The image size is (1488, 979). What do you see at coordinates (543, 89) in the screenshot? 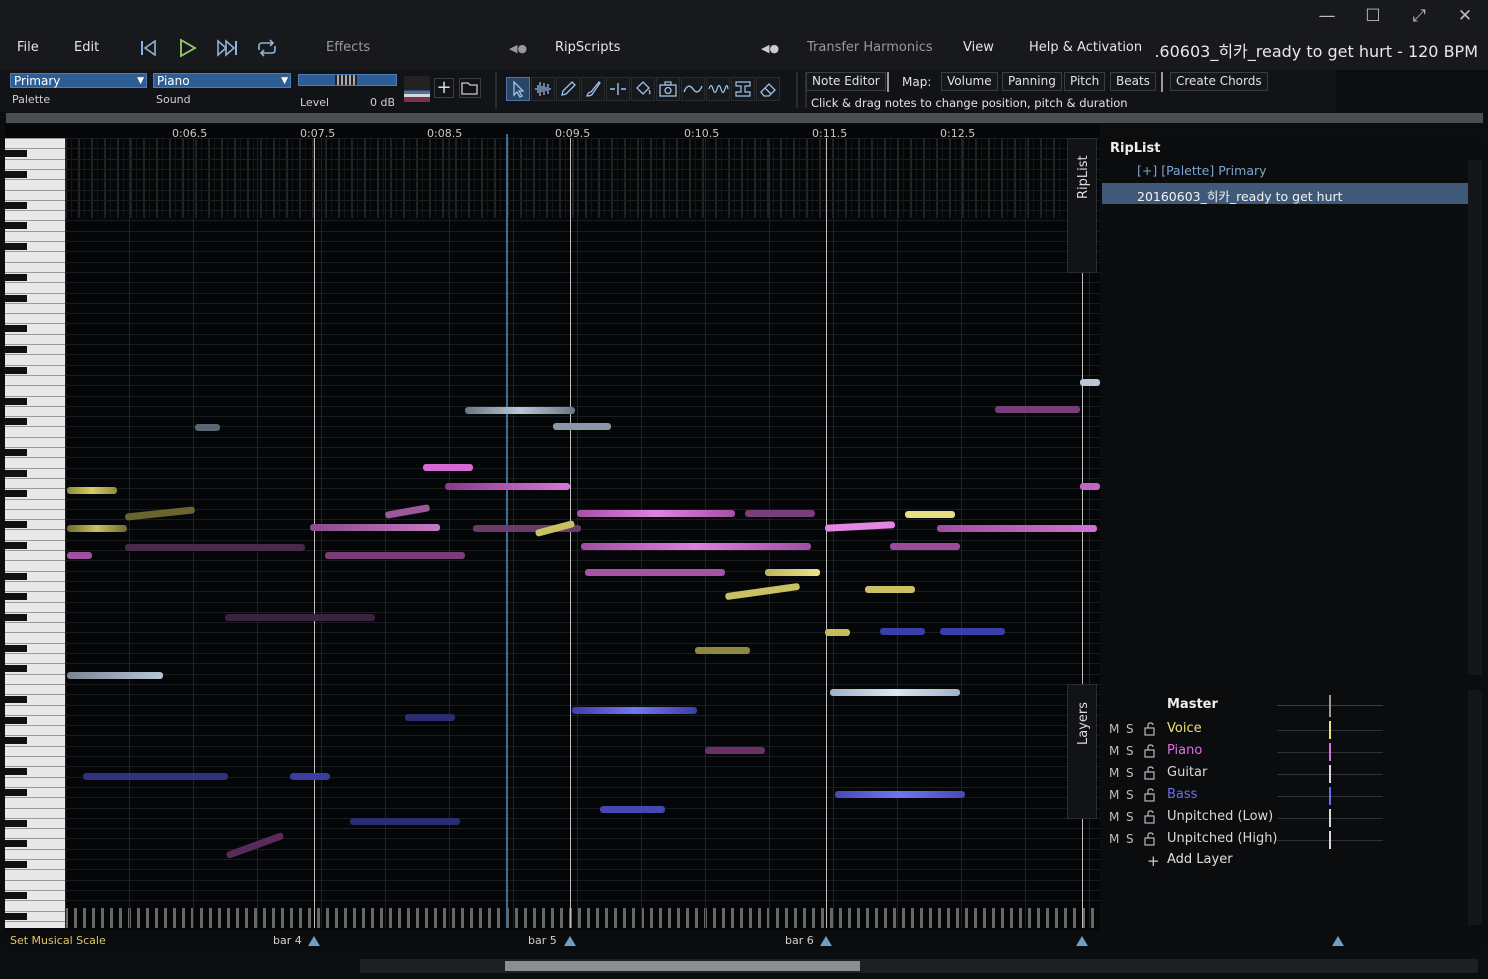
I see `waveform-tool-button` at bounding box center [543, 89].